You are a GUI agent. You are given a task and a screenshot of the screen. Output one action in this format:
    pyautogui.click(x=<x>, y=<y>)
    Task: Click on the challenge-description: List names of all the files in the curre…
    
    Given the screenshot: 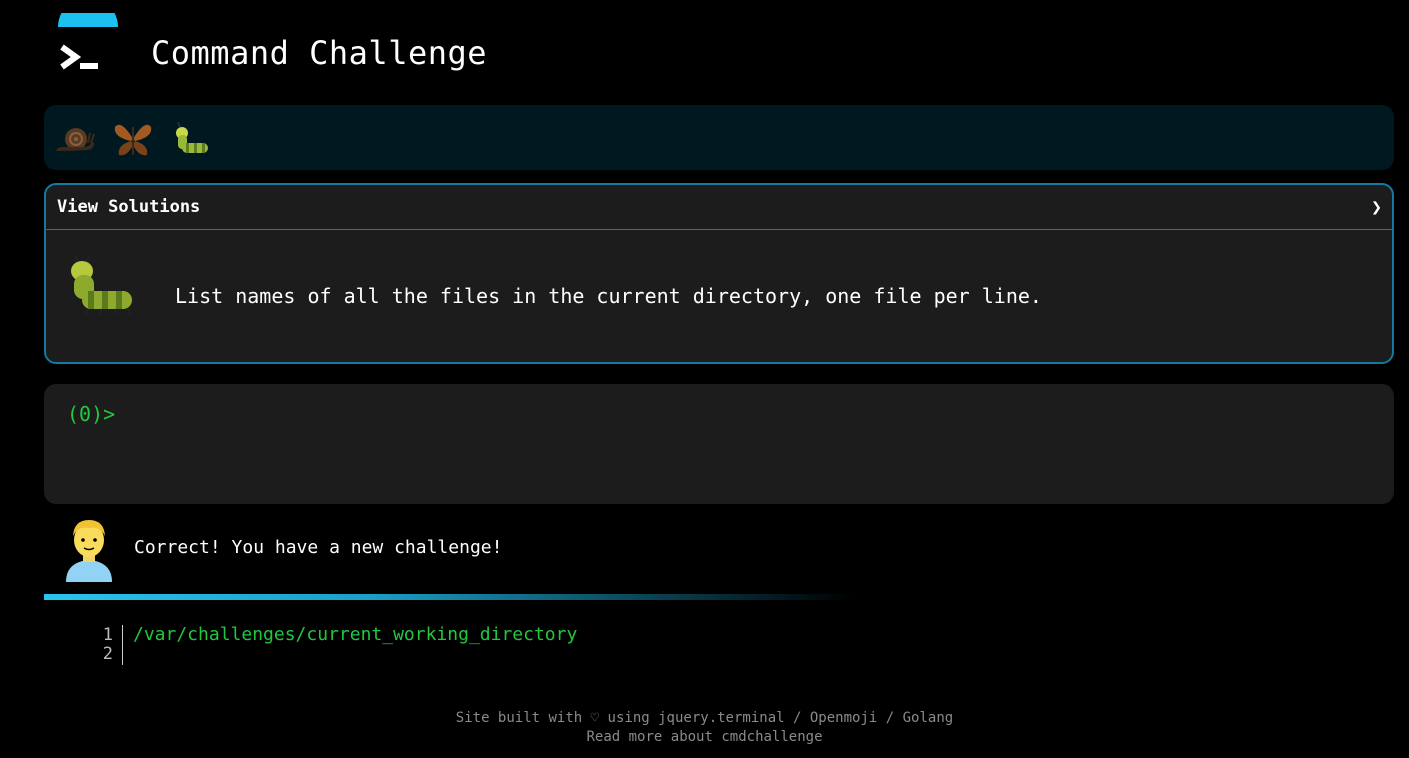 What is the action you would take?
    pyautogui.click(x=608, y=296)
    